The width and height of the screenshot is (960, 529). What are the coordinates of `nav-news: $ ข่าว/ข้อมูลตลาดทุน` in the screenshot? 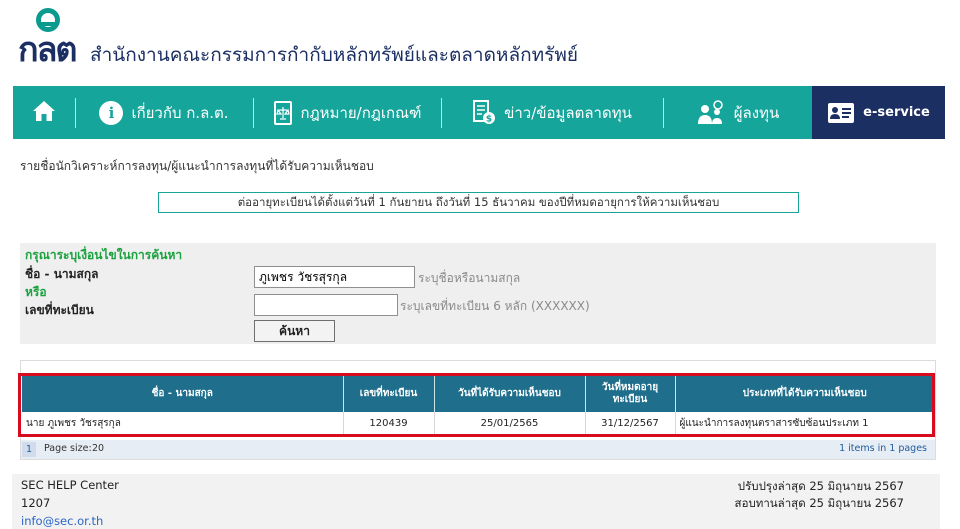 It's located at (552, 112).